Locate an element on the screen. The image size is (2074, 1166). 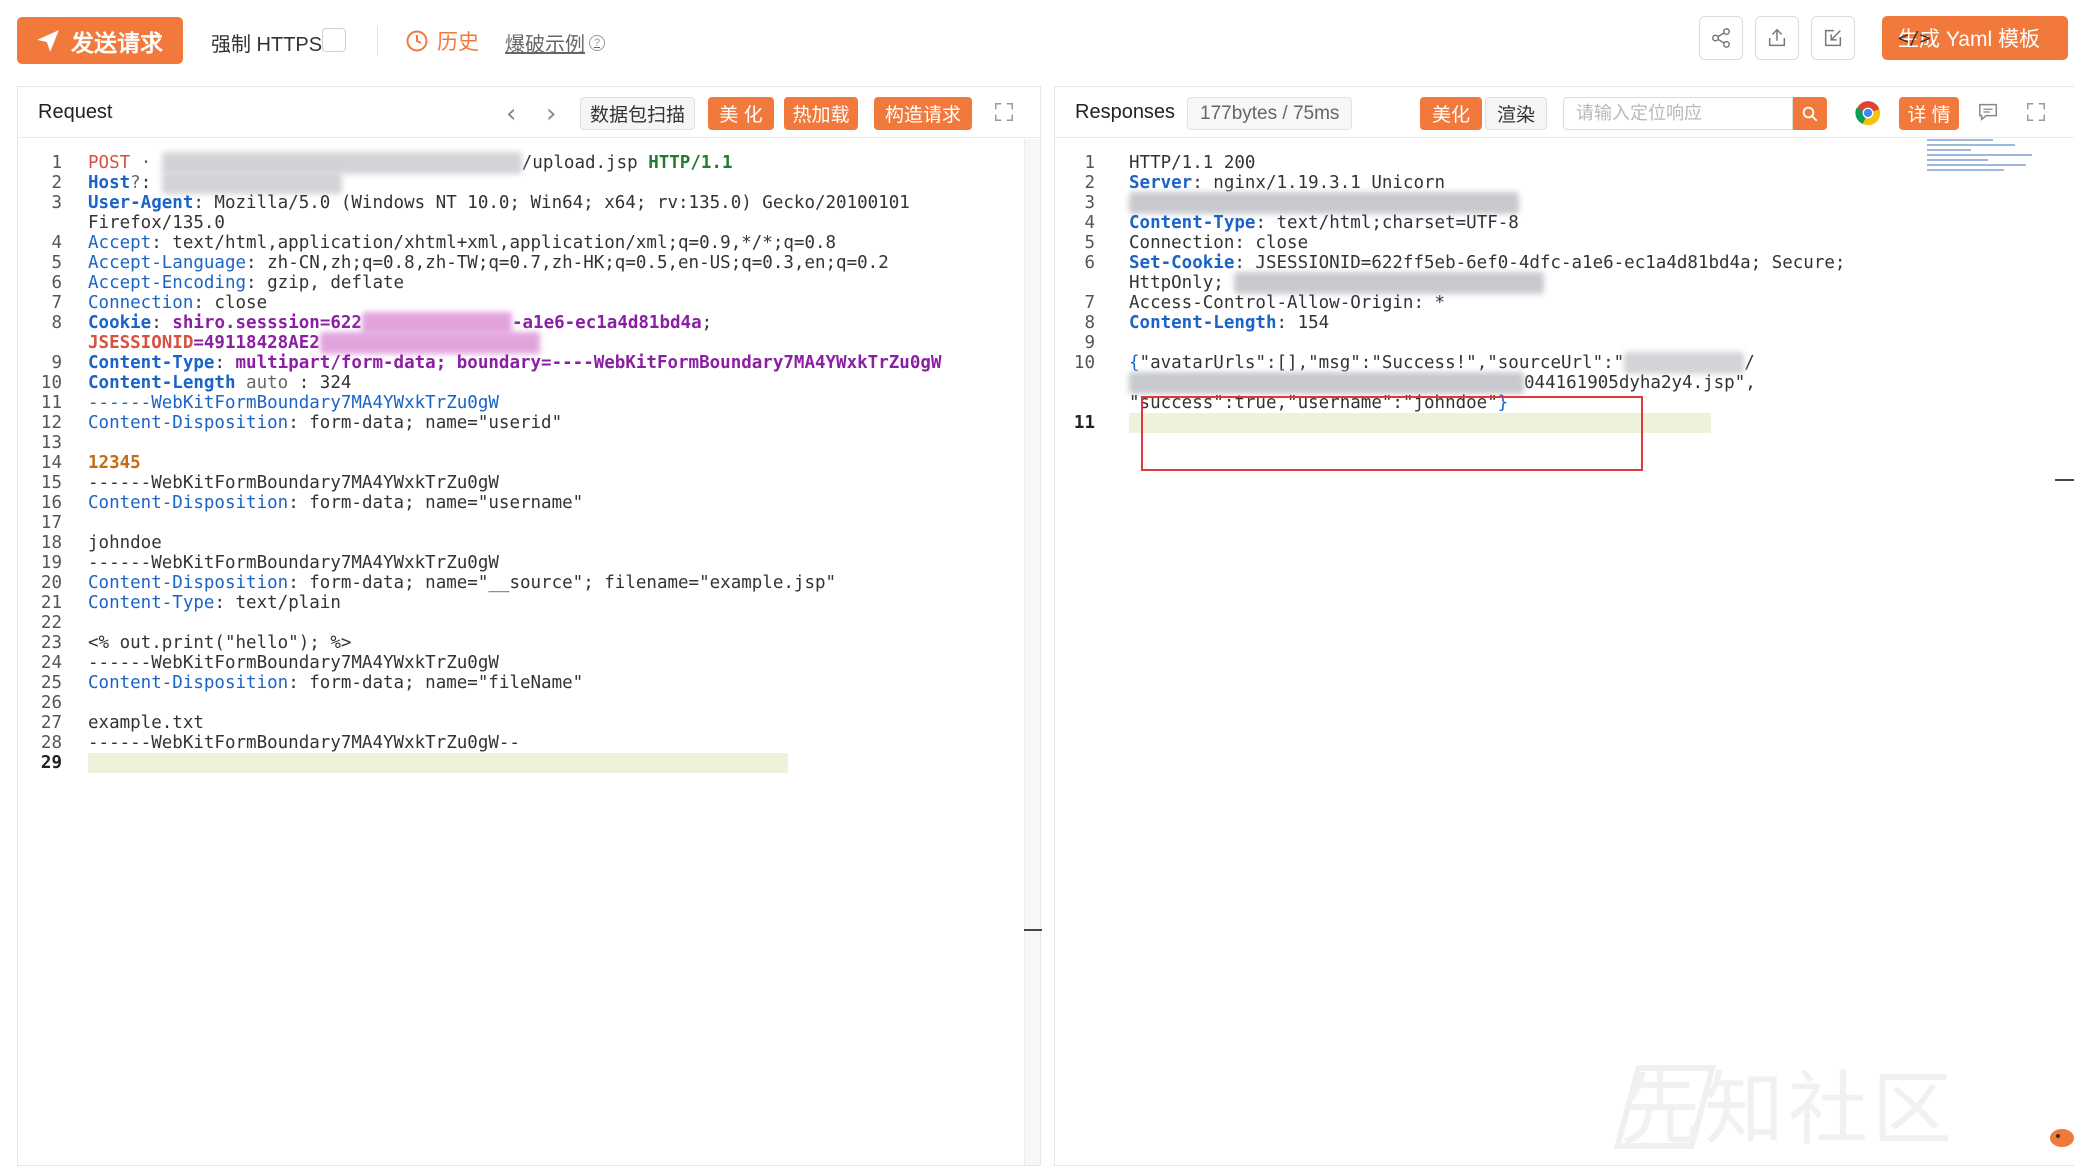
response-stats-badge: 177bytes / 75ms is located at coordinates (1270, 113).